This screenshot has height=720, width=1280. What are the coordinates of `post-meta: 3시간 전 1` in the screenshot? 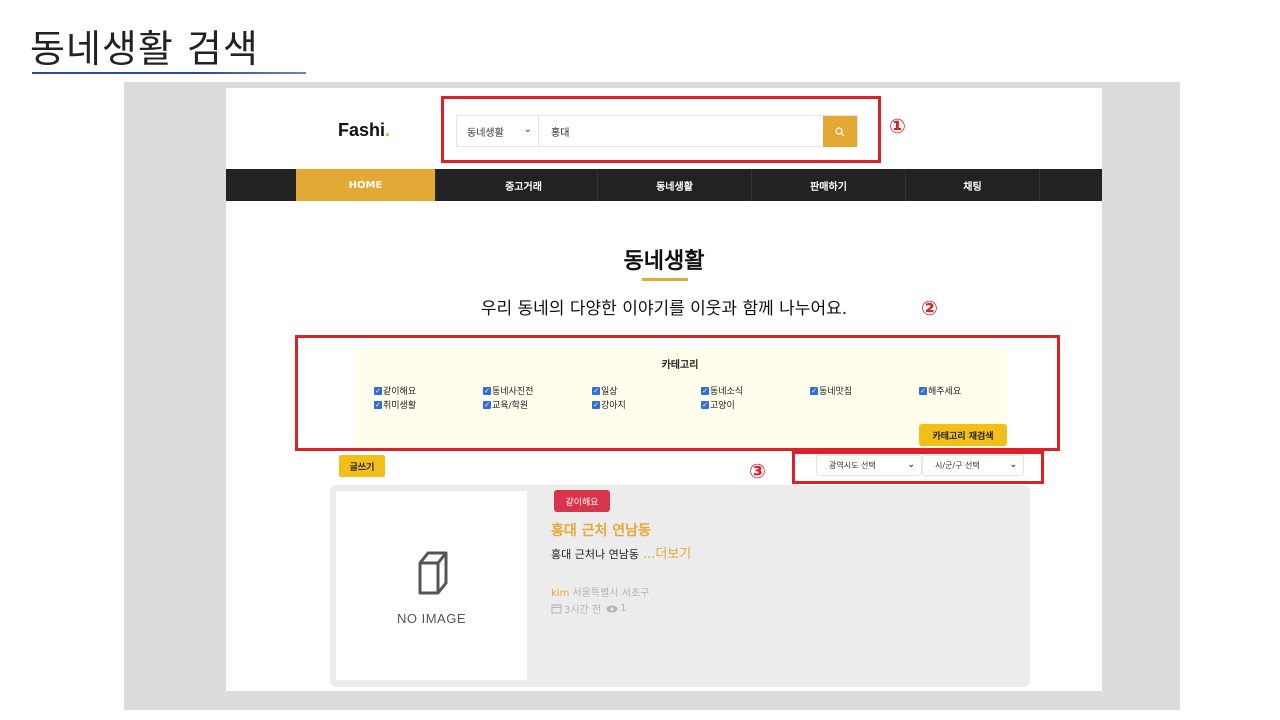 It's located at (589, 608).